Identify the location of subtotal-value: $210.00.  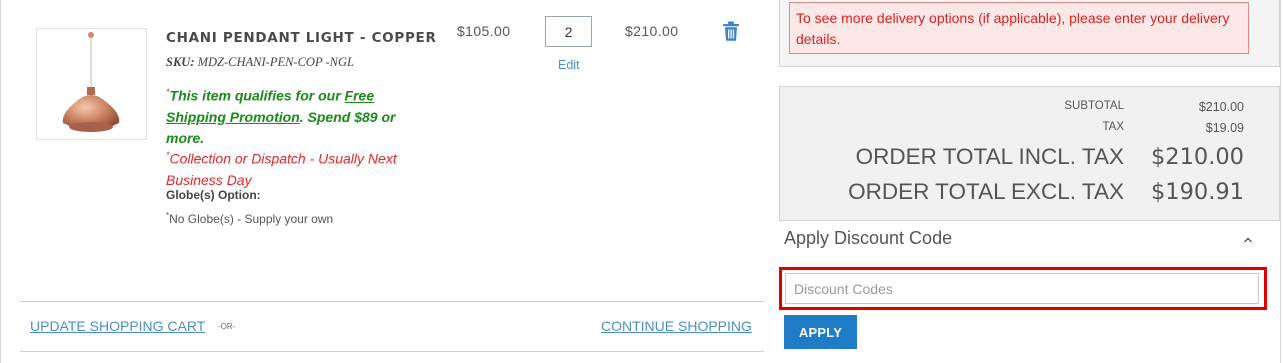
(1221, 107).